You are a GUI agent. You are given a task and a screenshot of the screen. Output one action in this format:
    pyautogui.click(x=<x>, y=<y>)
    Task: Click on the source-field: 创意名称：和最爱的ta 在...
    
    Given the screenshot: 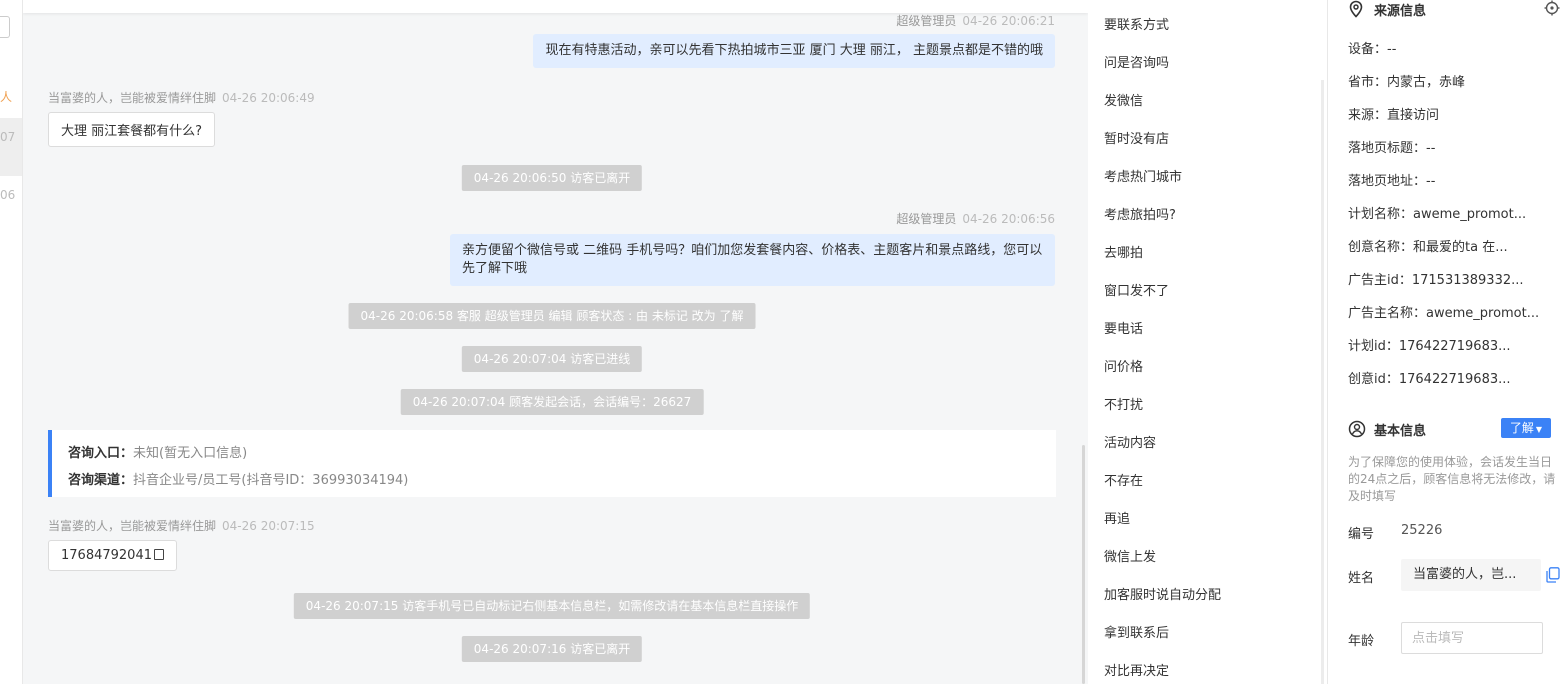 What is the action you would take?
    pyautogui.click(x=1428, y=247)
    